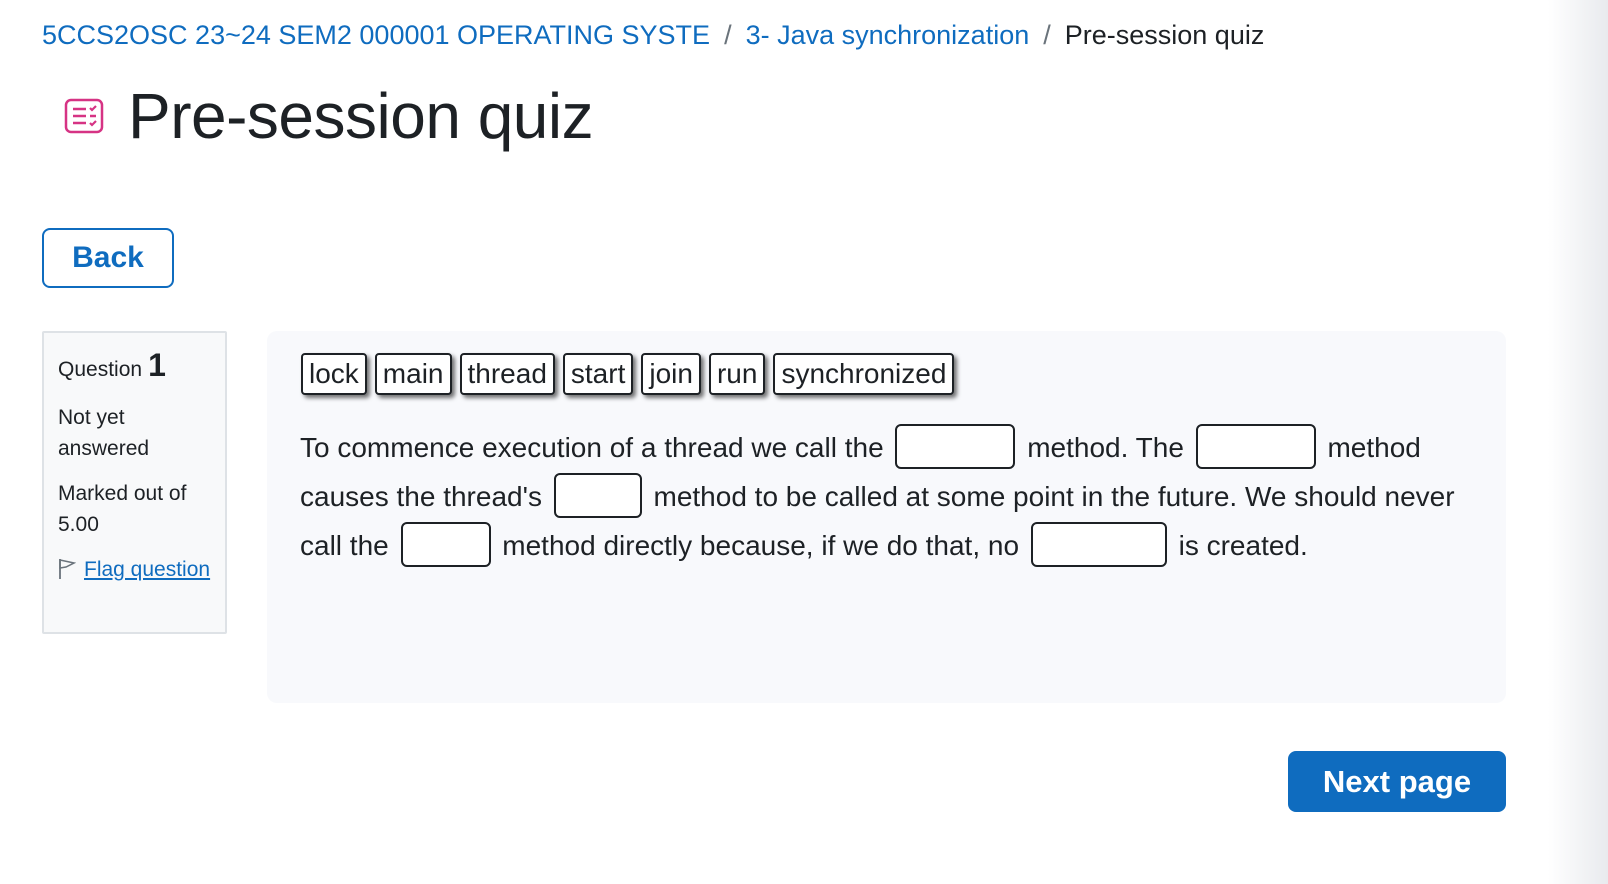 This screenshot has height=884, width=1608. I want to click on quiz-icon, so click(84, 116).